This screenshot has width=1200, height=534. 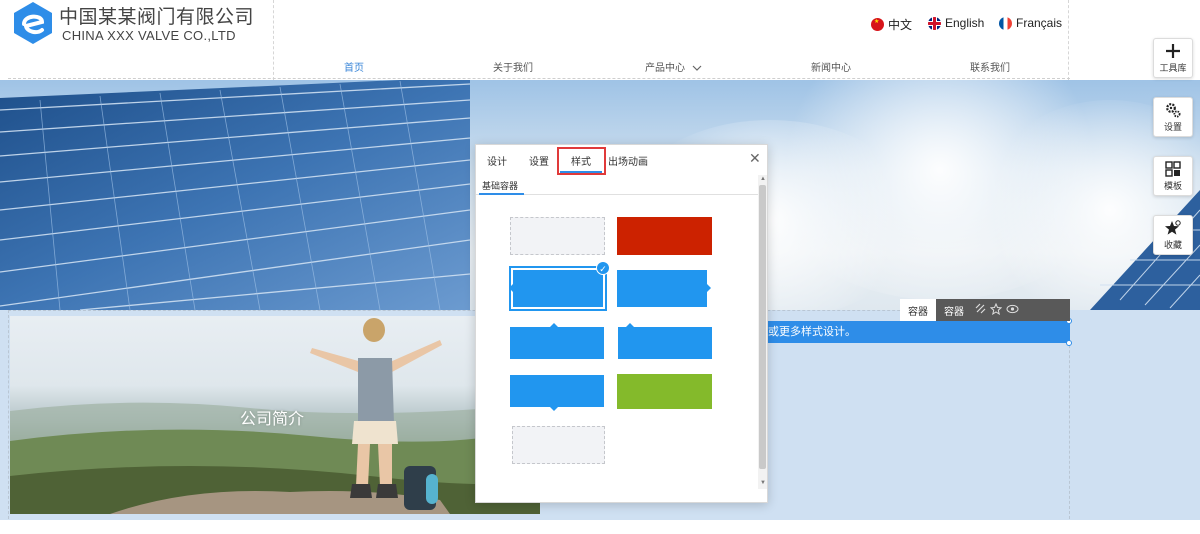 I want to click on logo-icon, so click(x=33, y=23).